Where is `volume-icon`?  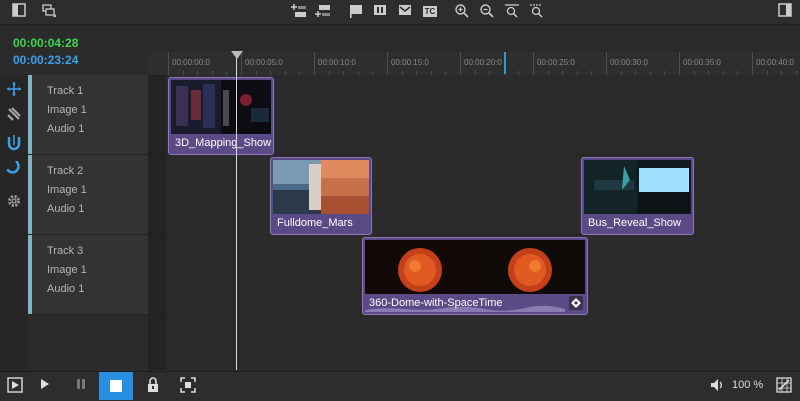
volume-icon is located at coordinates (717, 386).